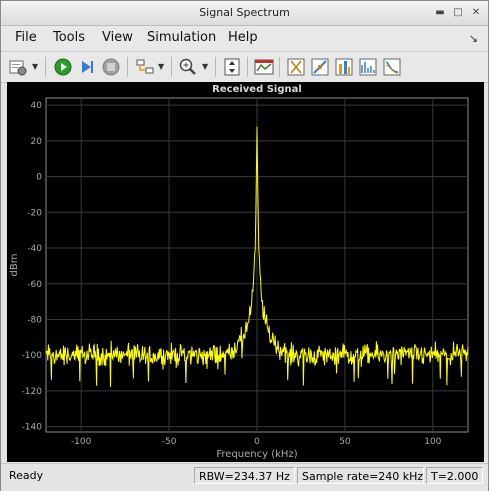 The width and height of the screenshot is (489, 491). Describe the element at coordinates (34, 320) in the screenshot. I see `y-tick-label: -80` at that location.